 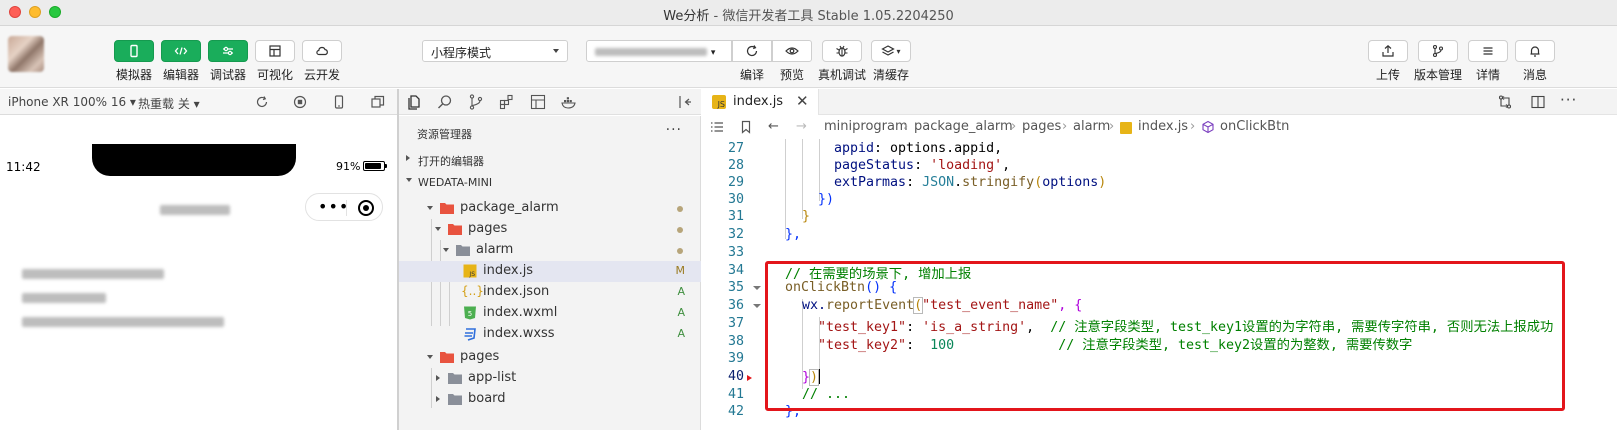 What do you see at coordinates (378, 102) in the screenshot?
I see `detach-window-icon` at bounding box center [378, 102].